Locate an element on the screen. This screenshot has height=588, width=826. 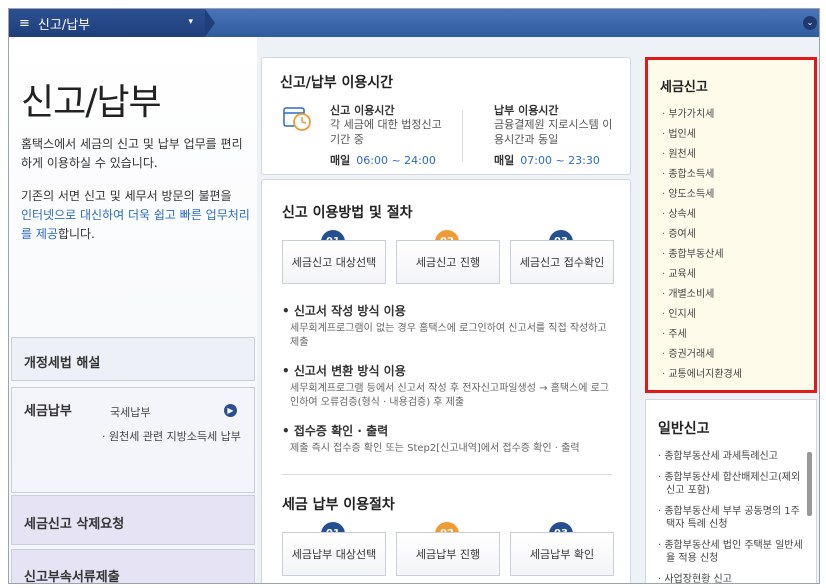
step-box-pay-progress: 세금납부 진행 is located at coordinates (448, 554).